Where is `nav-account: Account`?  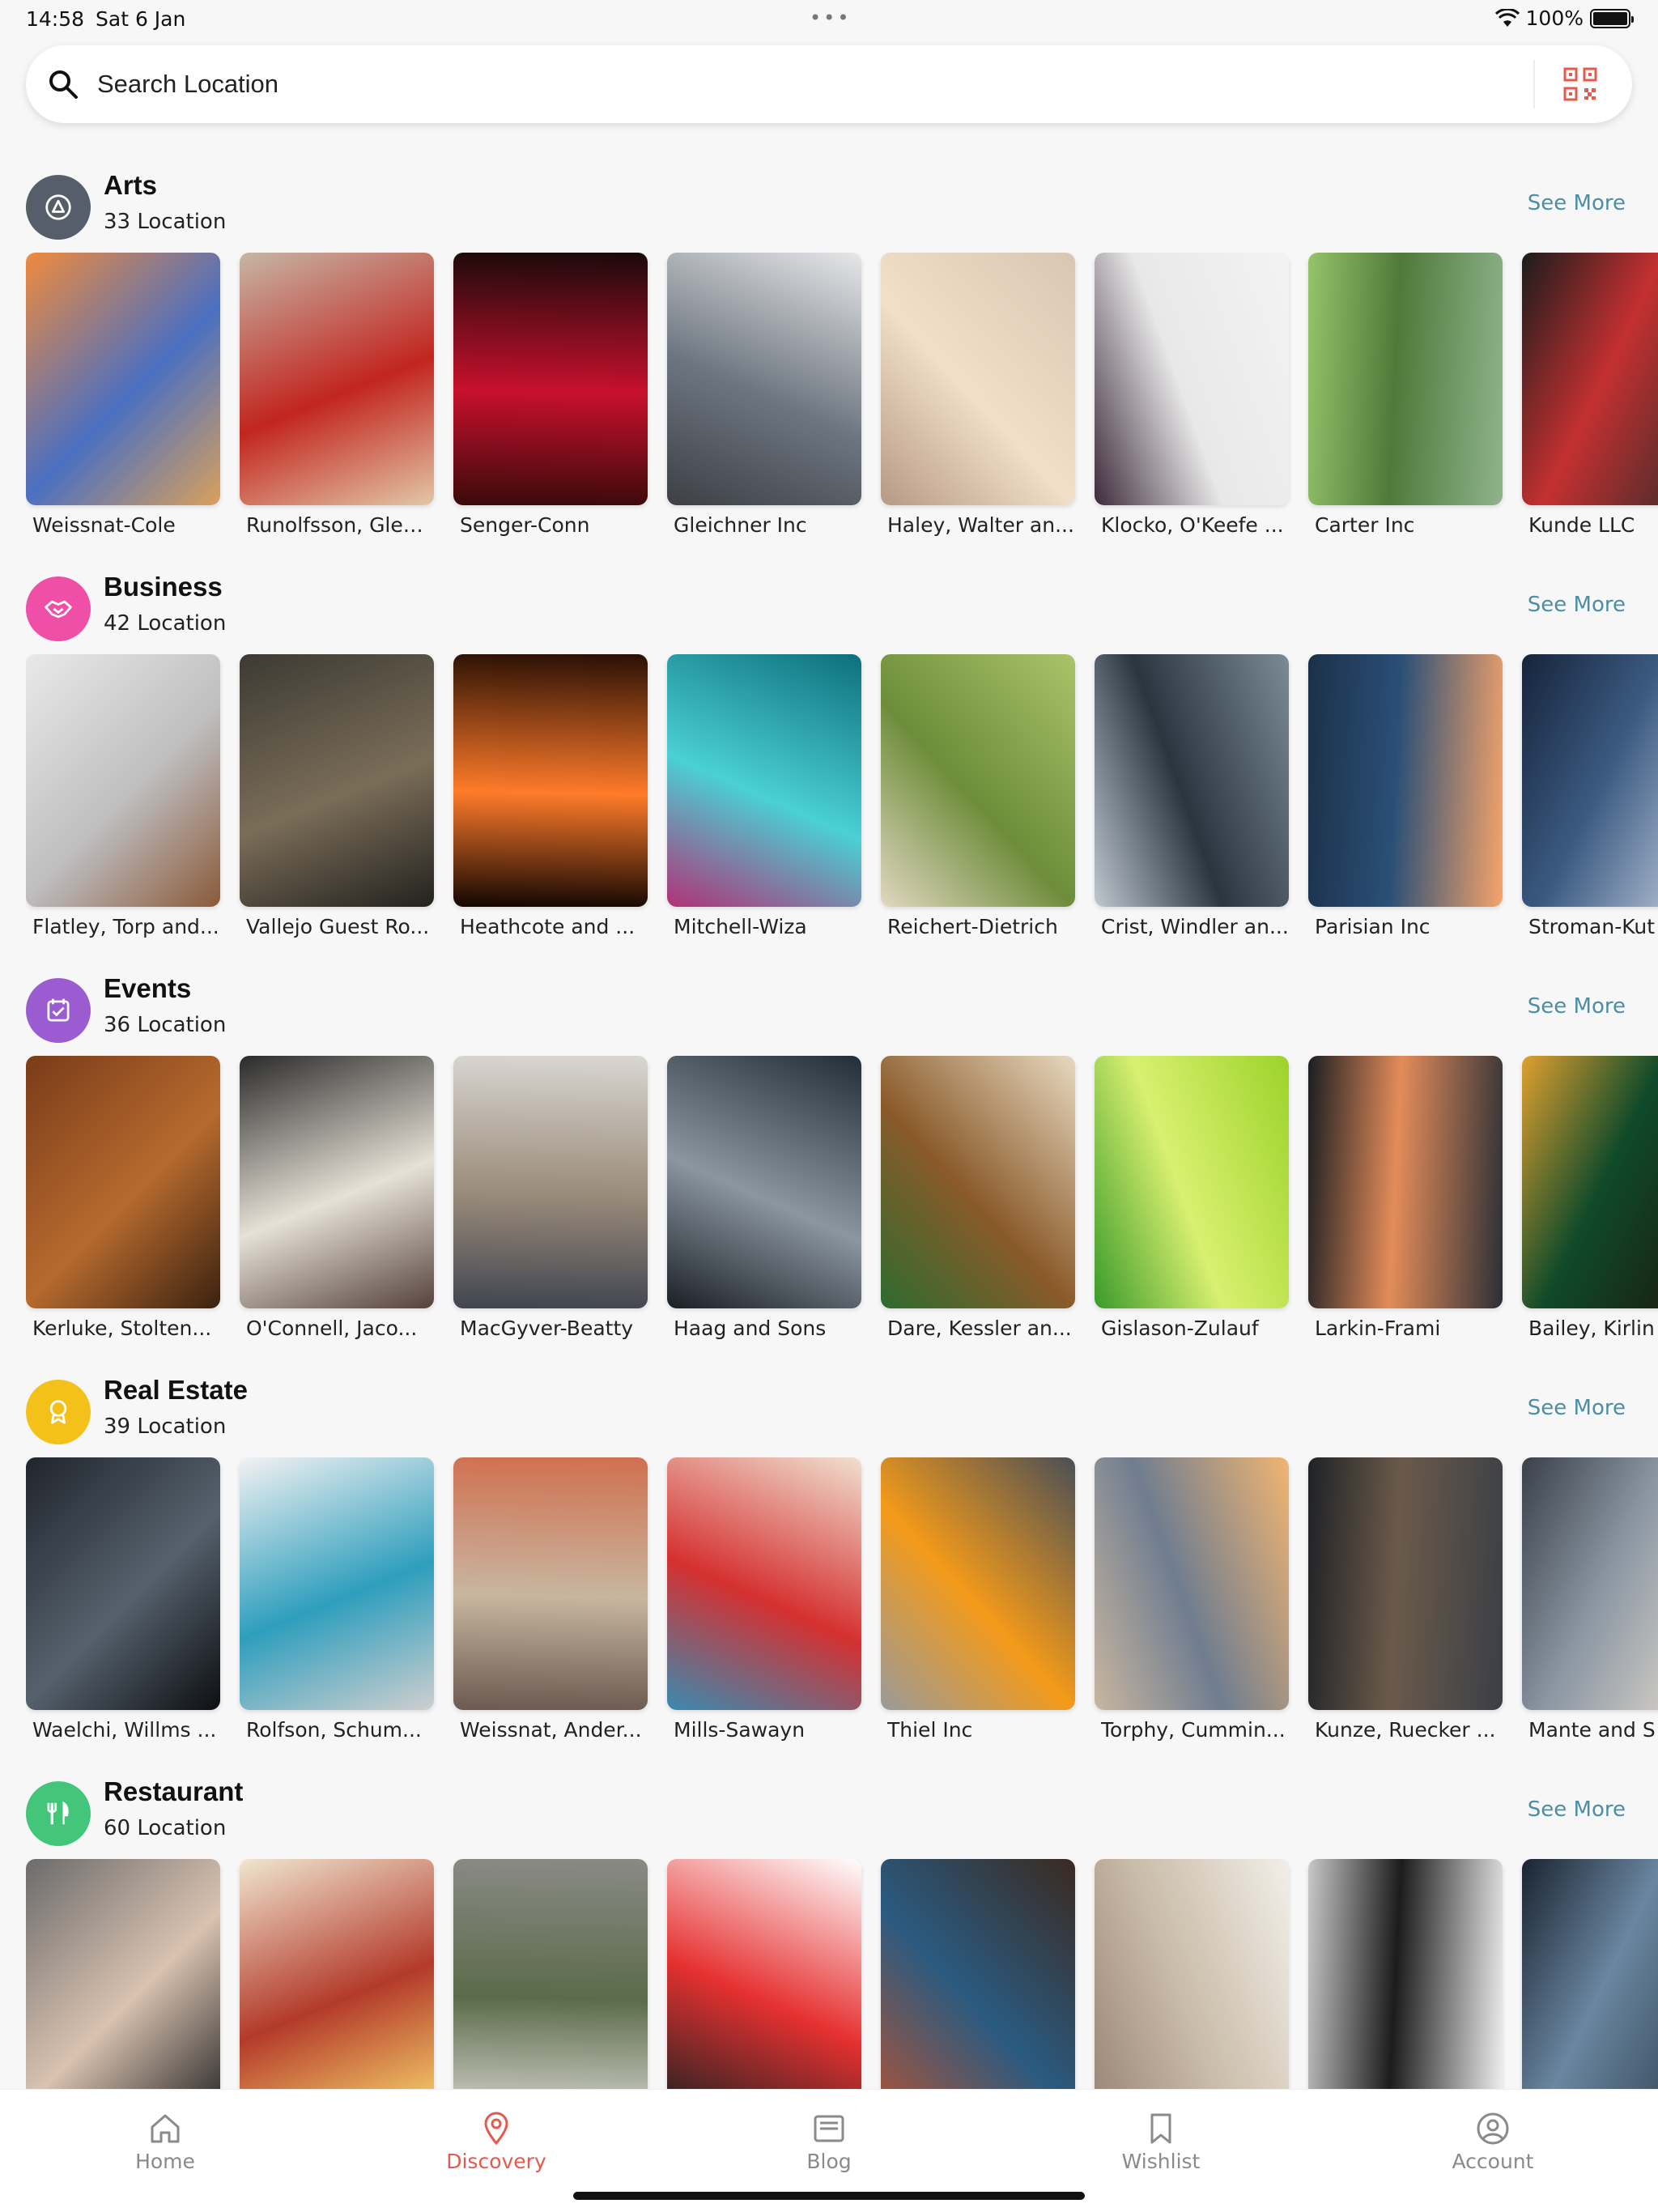 nav-account: Account is located at coordinates (1493, 2142).